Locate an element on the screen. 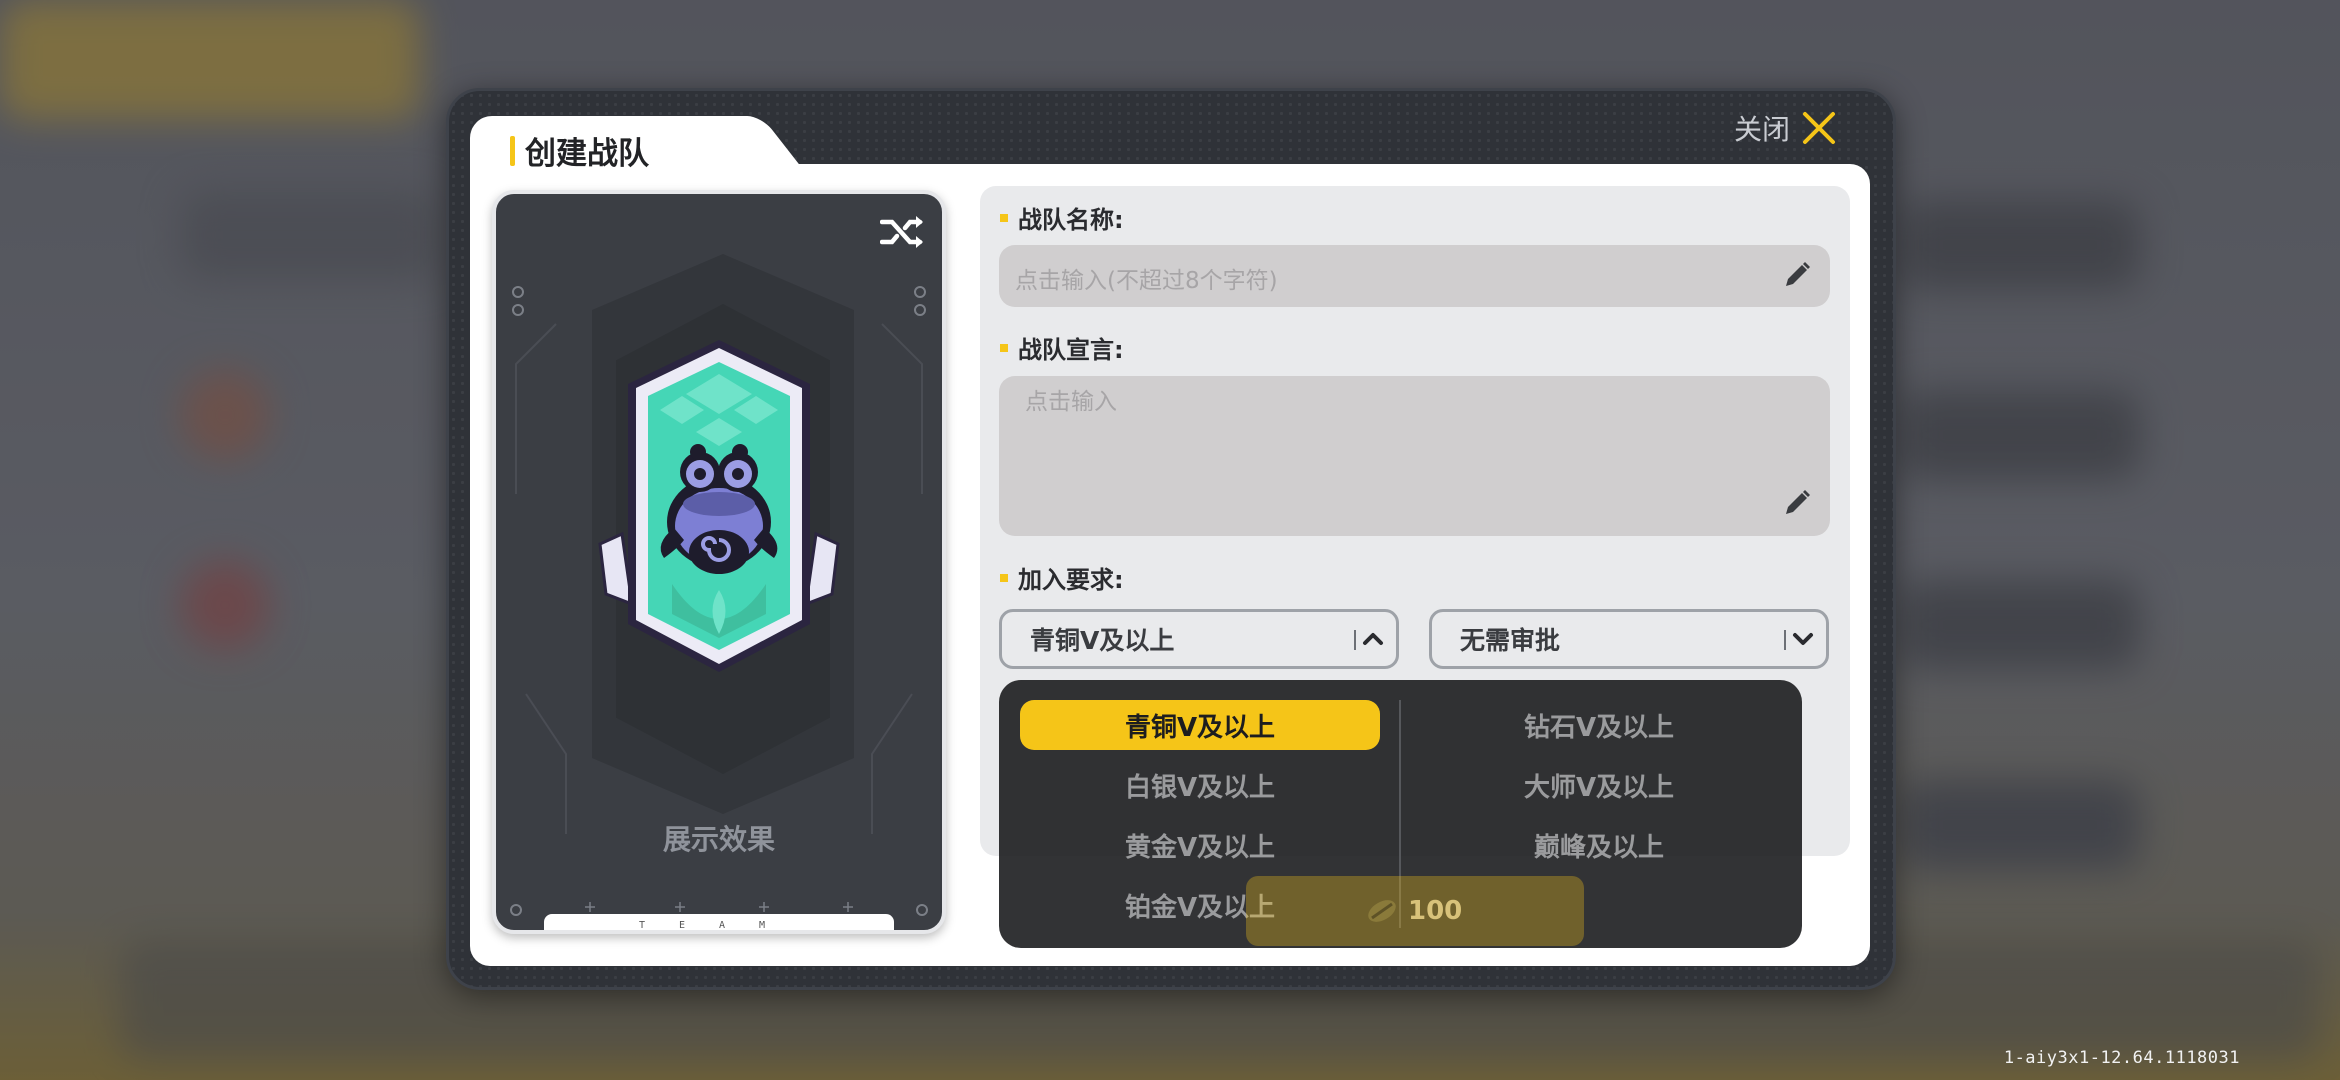 The image size is (2340, 1080). shuffle-icon is located at coordinates (903, 232).